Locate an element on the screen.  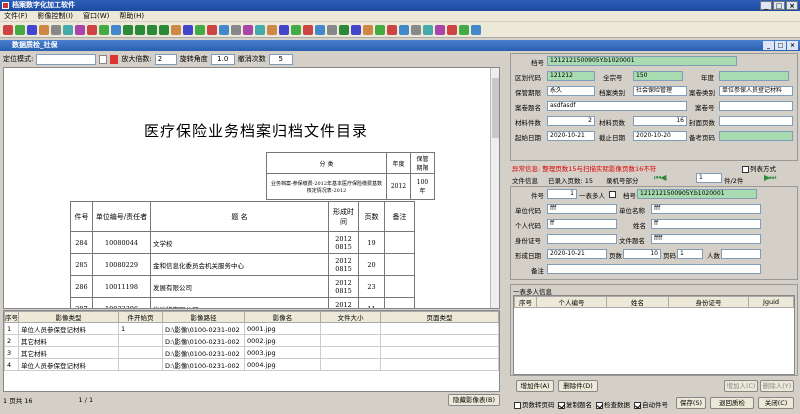
page-icon is located at coordinates (103, 59).